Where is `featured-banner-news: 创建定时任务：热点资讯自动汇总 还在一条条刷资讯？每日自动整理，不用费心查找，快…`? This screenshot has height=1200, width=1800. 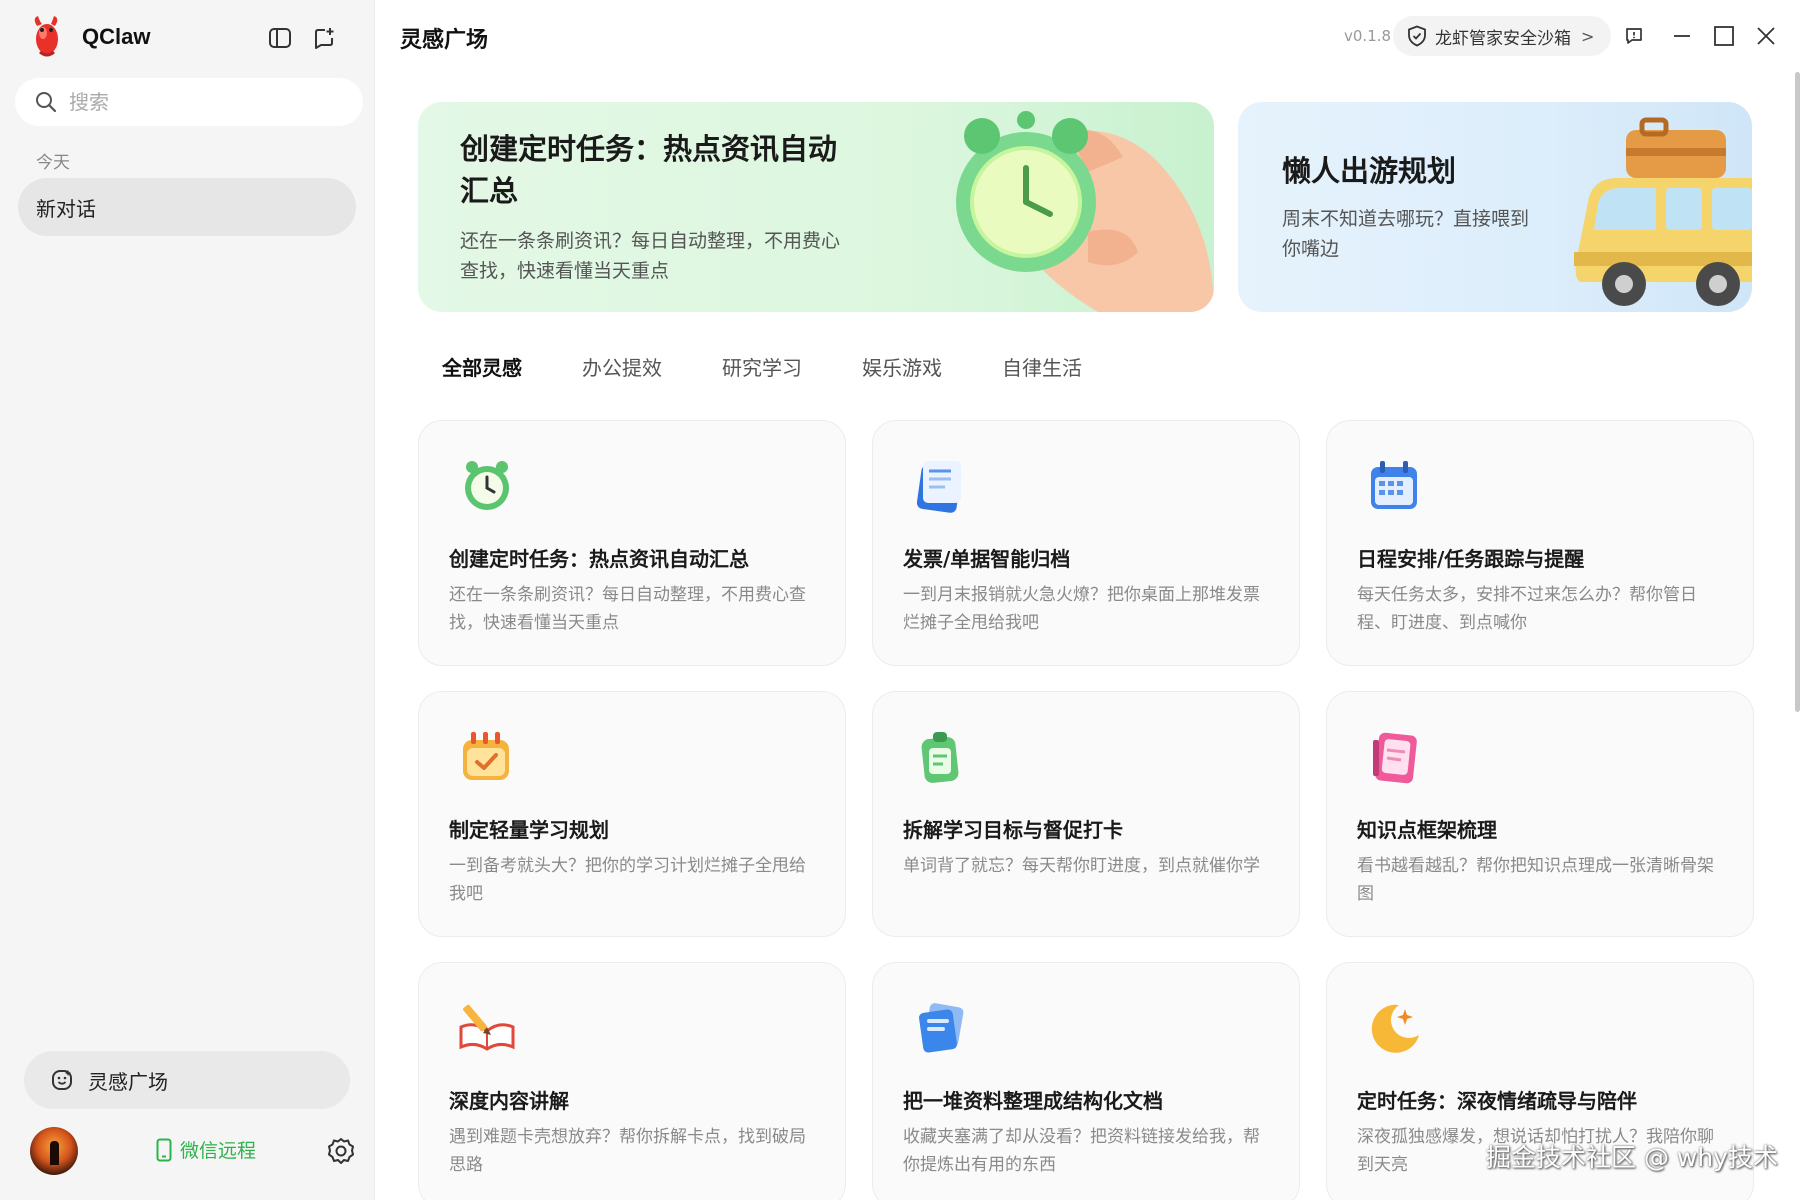 featured-banner-news: 创建定时任务：热点资讯自动汇总 还在一条条刷资讯？每日自动整理，不用费心查找，快… is located at coordinates (816, 207).